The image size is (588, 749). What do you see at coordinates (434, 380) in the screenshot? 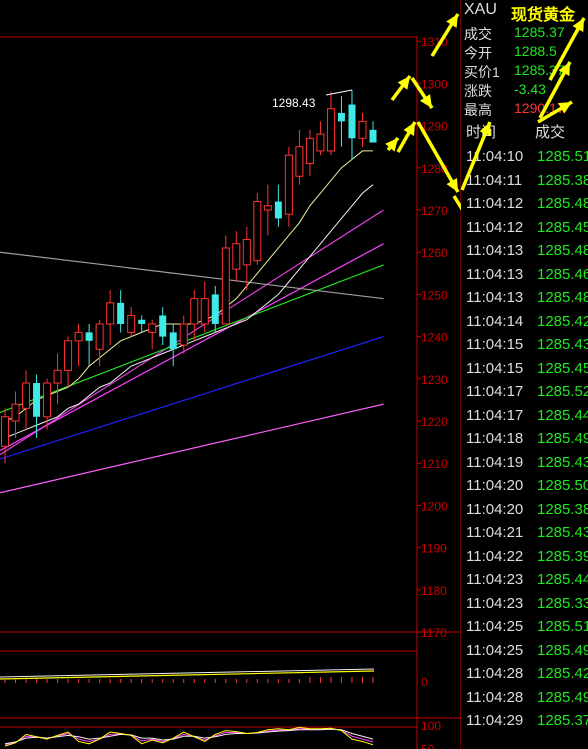
I see `price-tick-label: 1230` at bounding box center [434, 380].